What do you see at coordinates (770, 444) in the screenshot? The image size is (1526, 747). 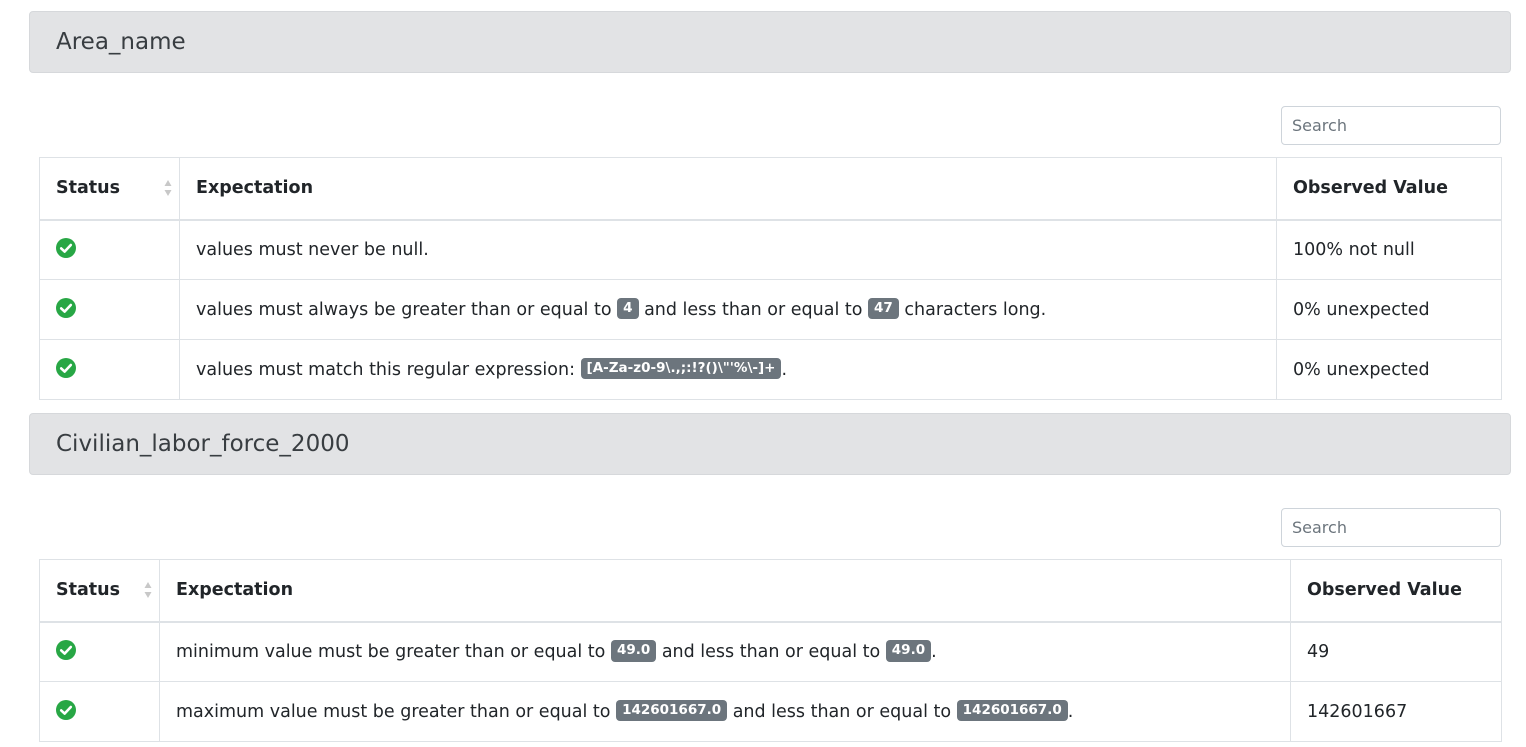 I see `section-header-civilian-labor-force-2000: Civilian_labor_force_2000` at bounding box center [770, 444].